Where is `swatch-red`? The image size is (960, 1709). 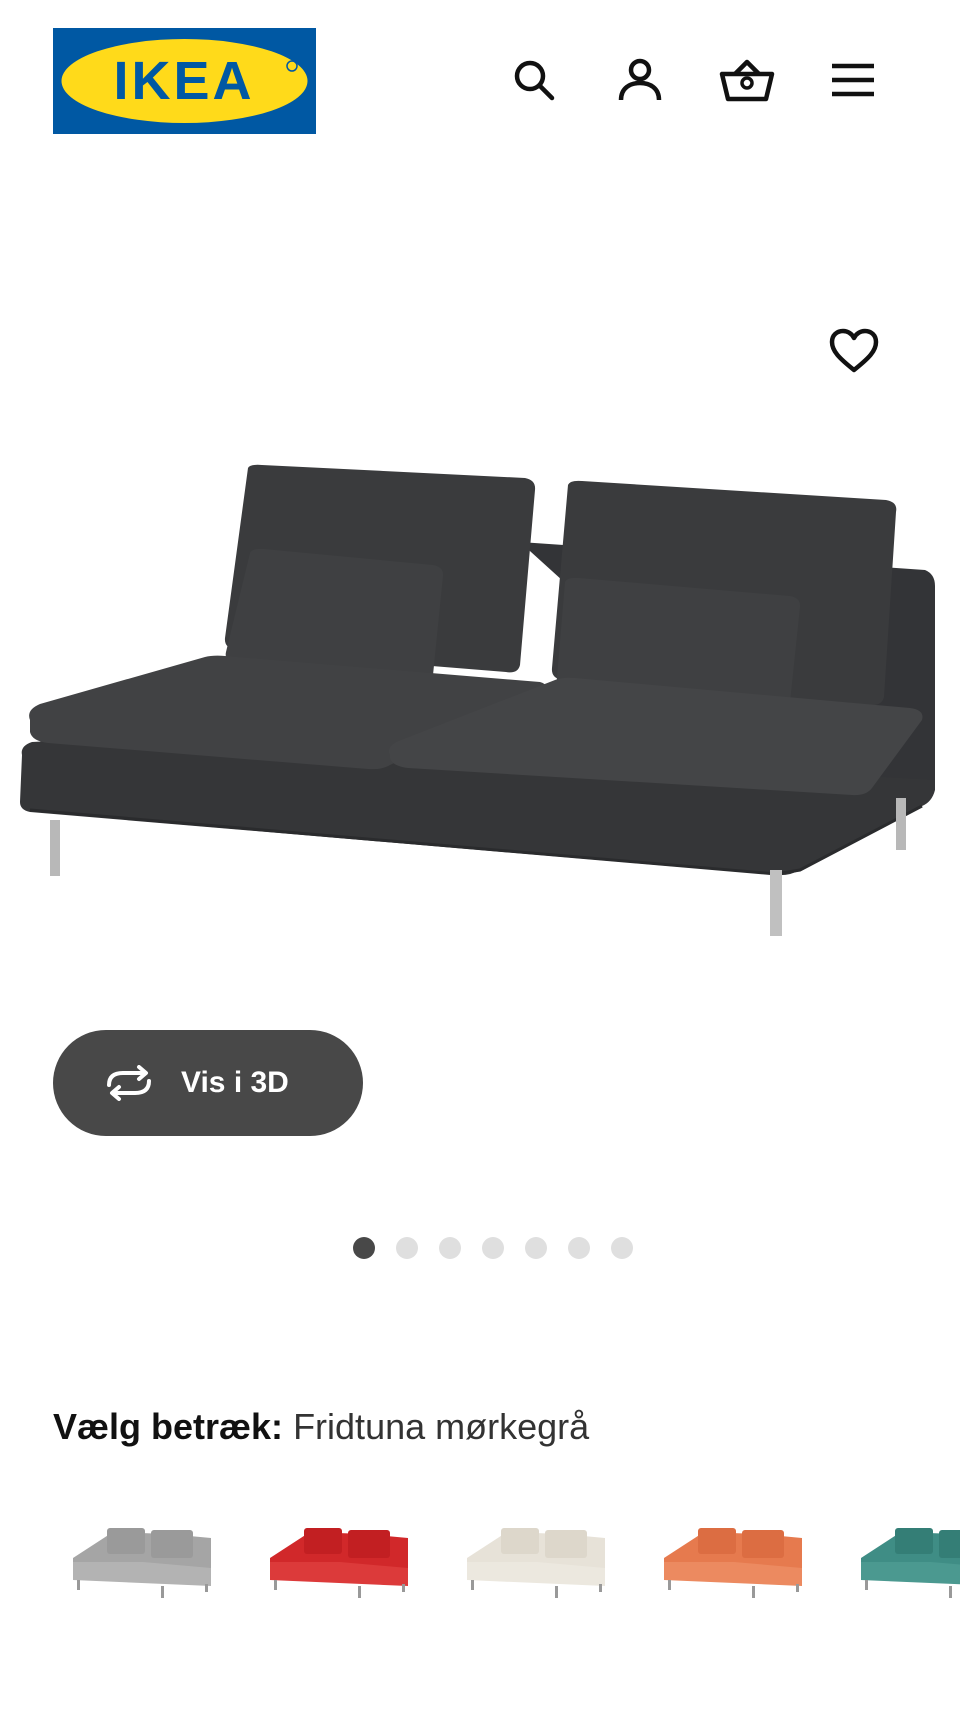
swatch-red is located at coordinates (350, 1575).